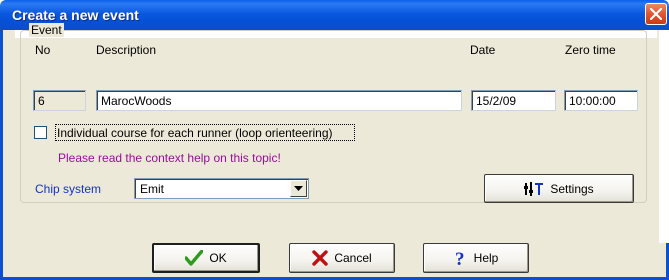 The height and width of the screenshot is (280, 669). What do you see at coordinates (664, 136) in the screenshot?
I see `right-strip` at bounding box center [664, 136].